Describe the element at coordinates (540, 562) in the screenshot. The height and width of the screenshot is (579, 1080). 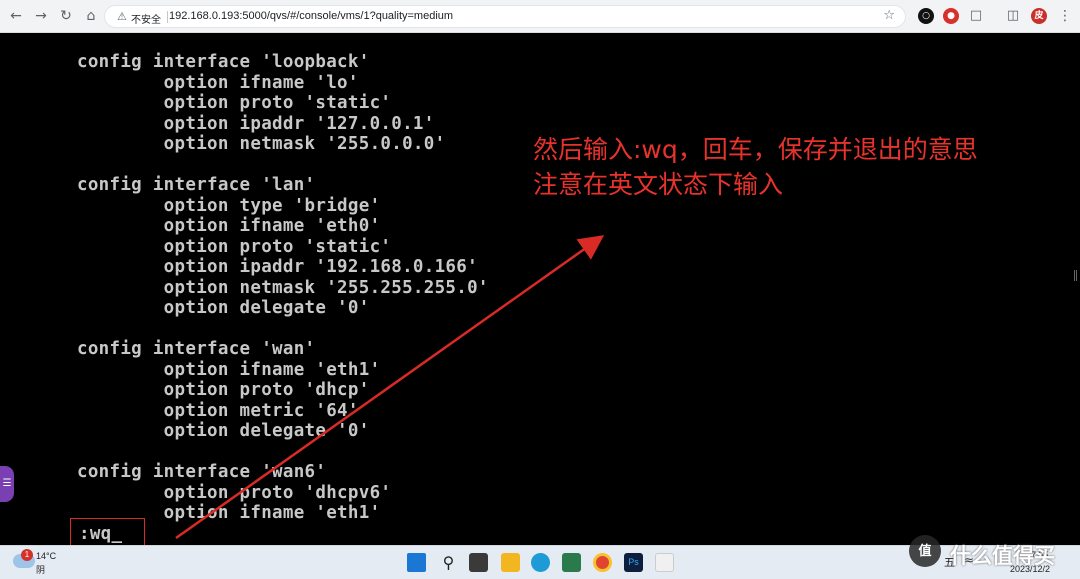
I see `edge-browser-icon` at that location.